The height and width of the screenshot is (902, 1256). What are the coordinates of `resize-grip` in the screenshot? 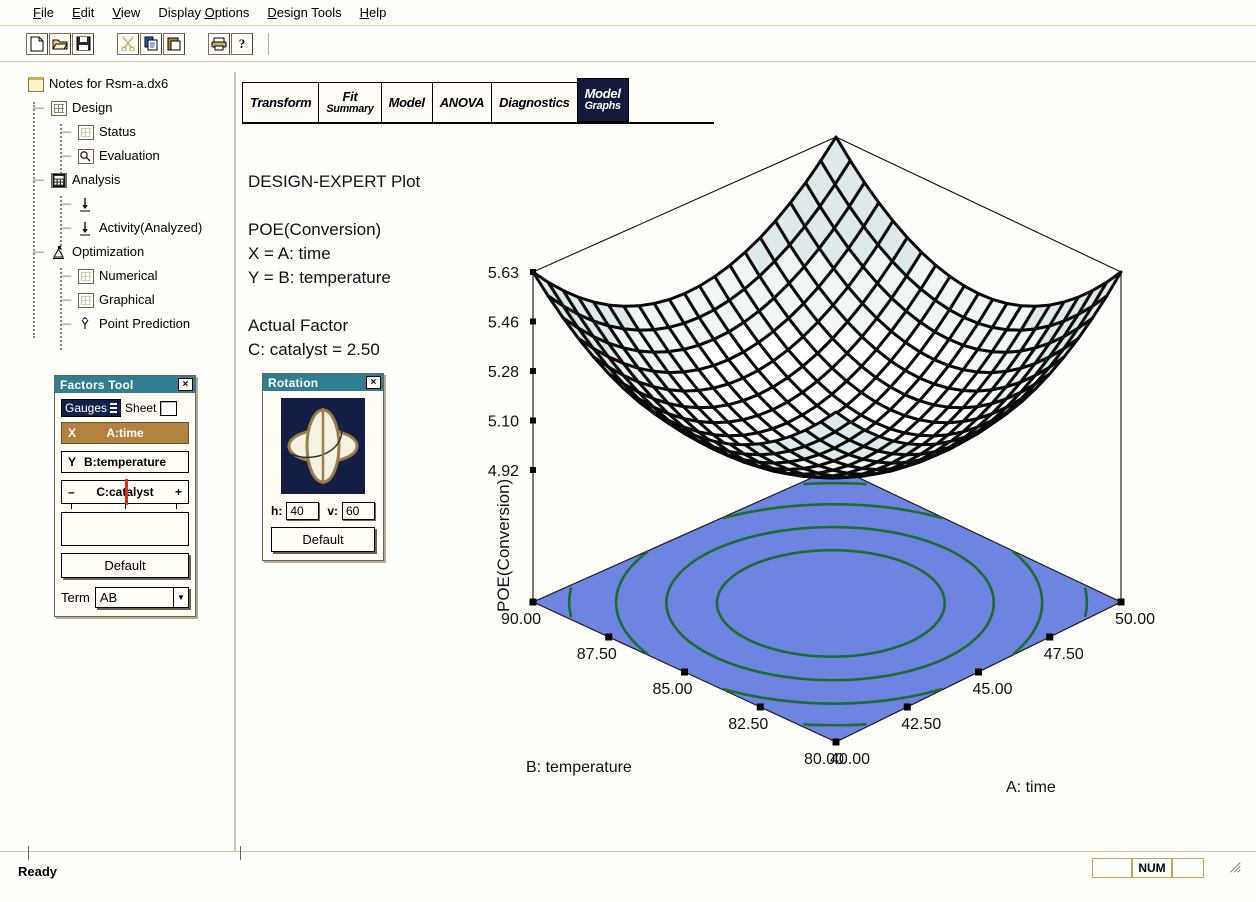 It's located at (1235, 867).